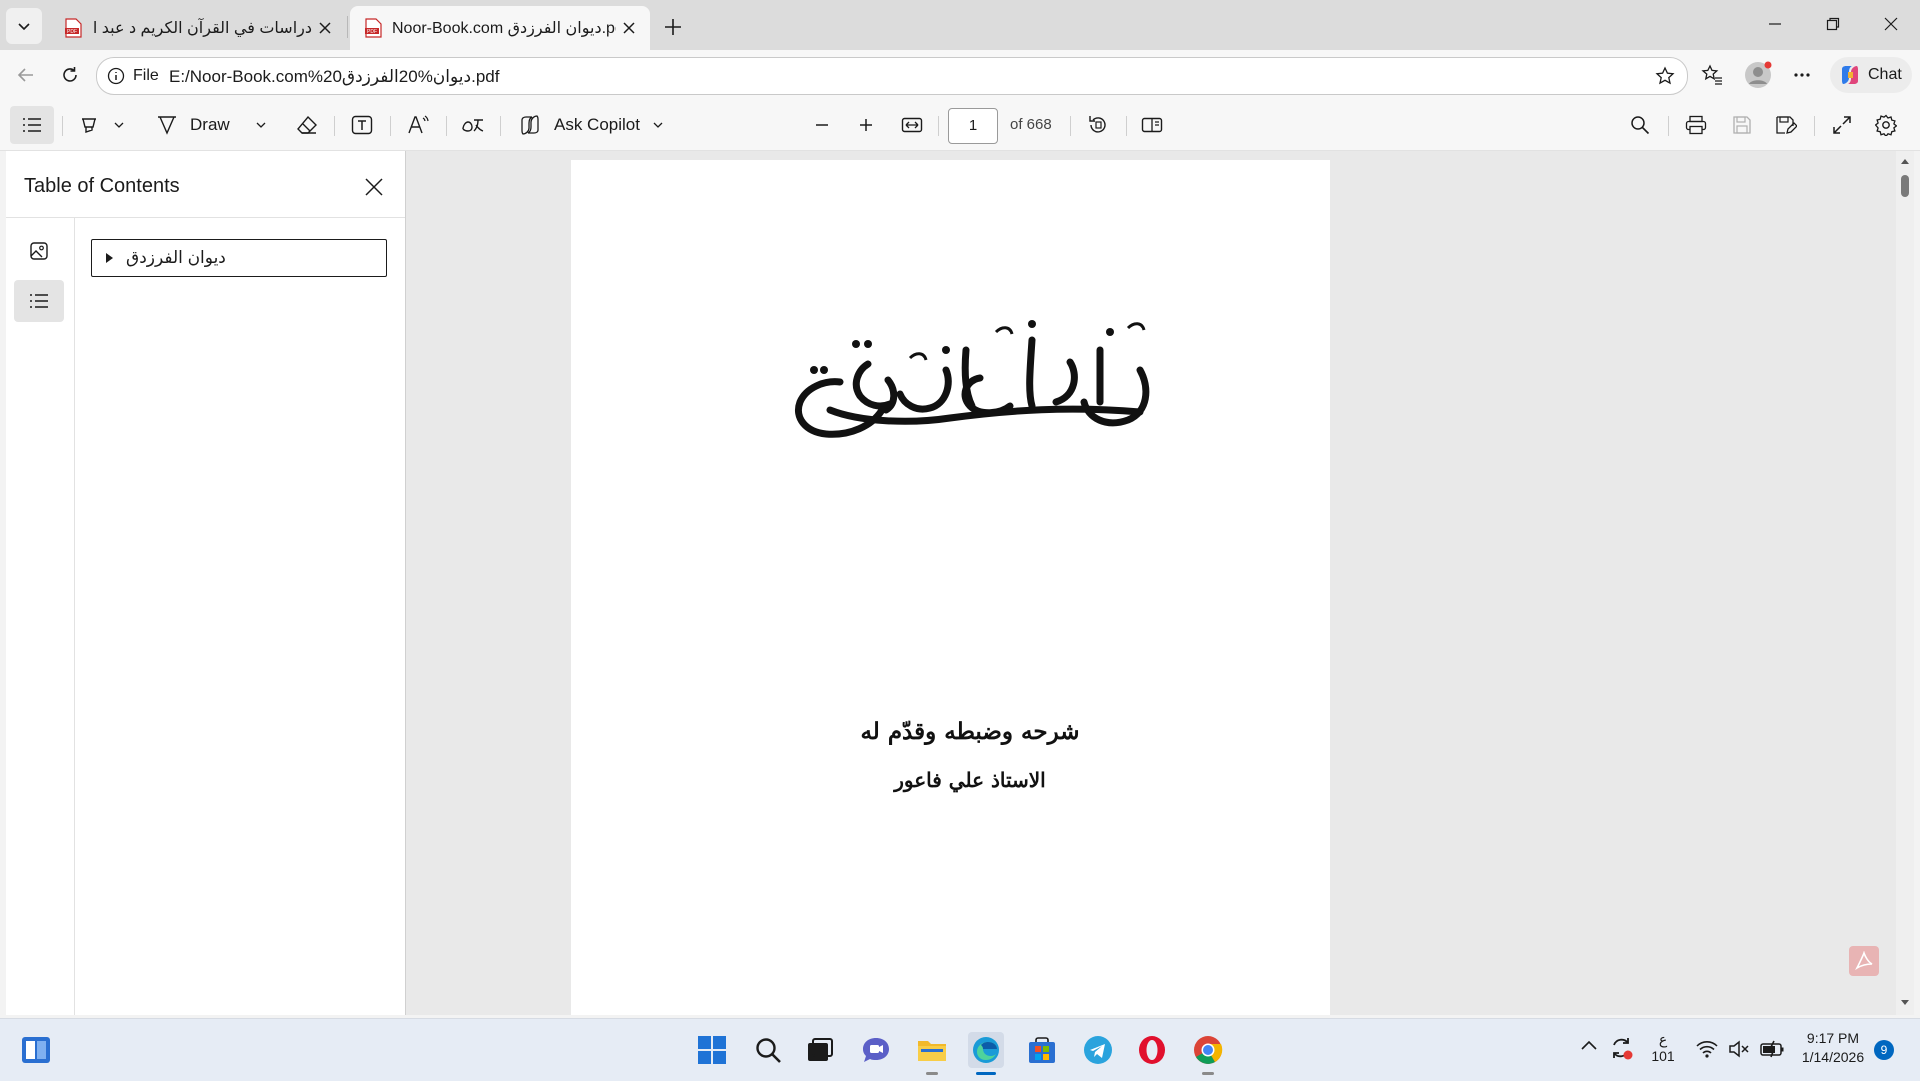  Describe the element at coordinates (1098, 1050) in the screenshot. I see `telegram-button` at that location.